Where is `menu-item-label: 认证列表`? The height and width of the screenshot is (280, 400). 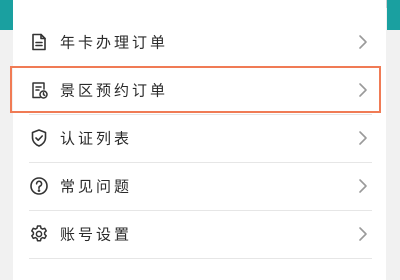
menu-item-label: 认证列表 is located at coordinates (96, 138).